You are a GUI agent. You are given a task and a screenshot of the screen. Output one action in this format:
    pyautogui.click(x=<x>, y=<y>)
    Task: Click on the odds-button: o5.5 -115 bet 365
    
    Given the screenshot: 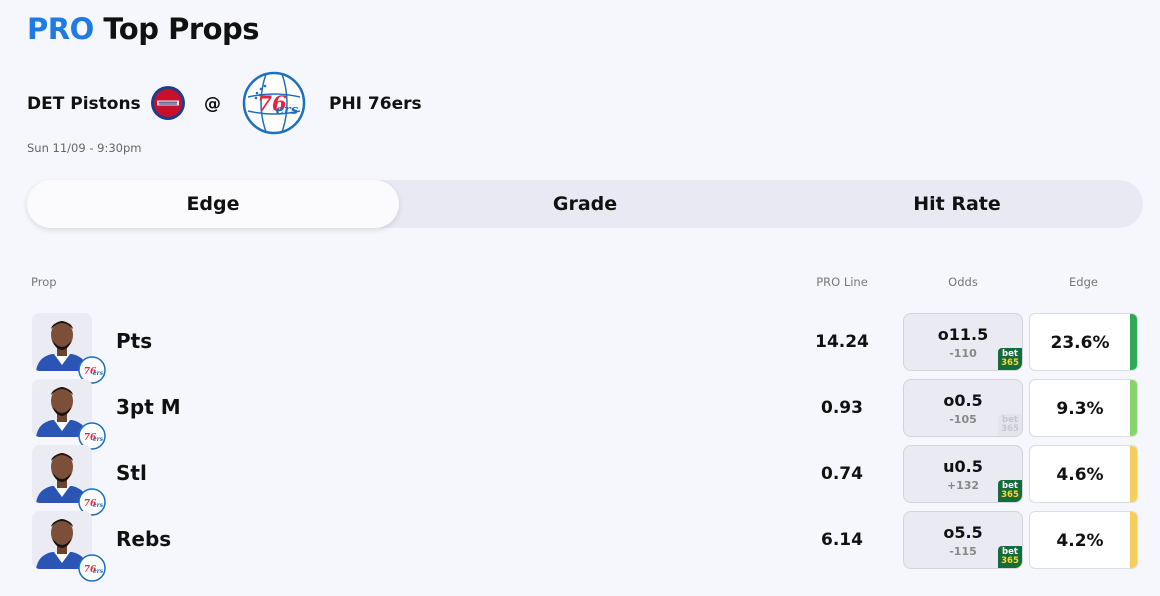 What is the action you would take?
    pyautogui.click(x=963, y=540)
    